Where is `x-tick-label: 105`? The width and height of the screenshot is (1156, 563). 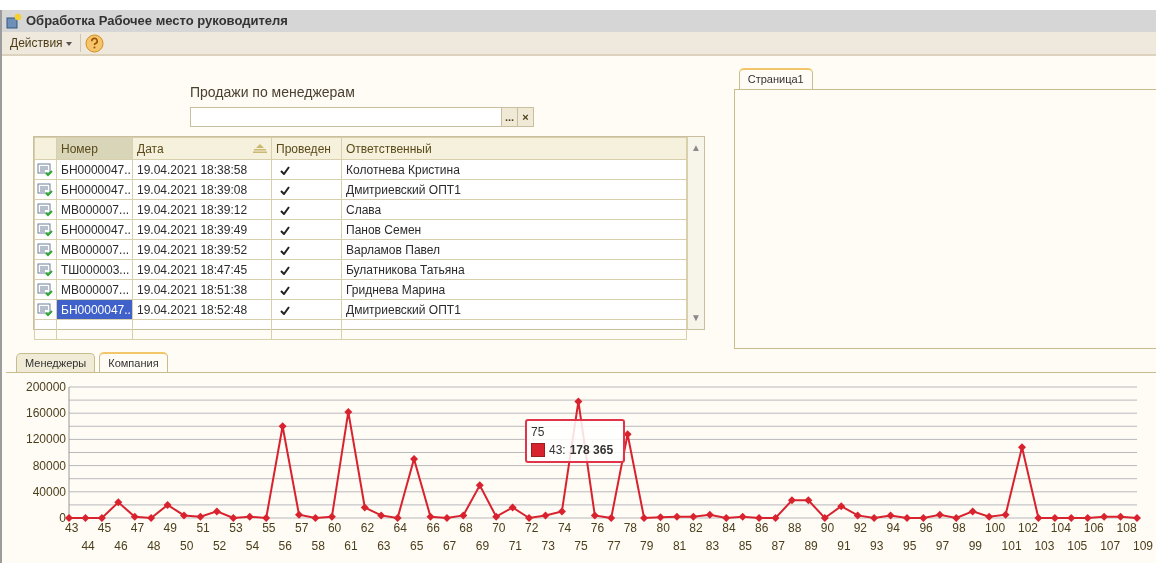 x-tick-label: 105 is located at coordinates (1077, 546).